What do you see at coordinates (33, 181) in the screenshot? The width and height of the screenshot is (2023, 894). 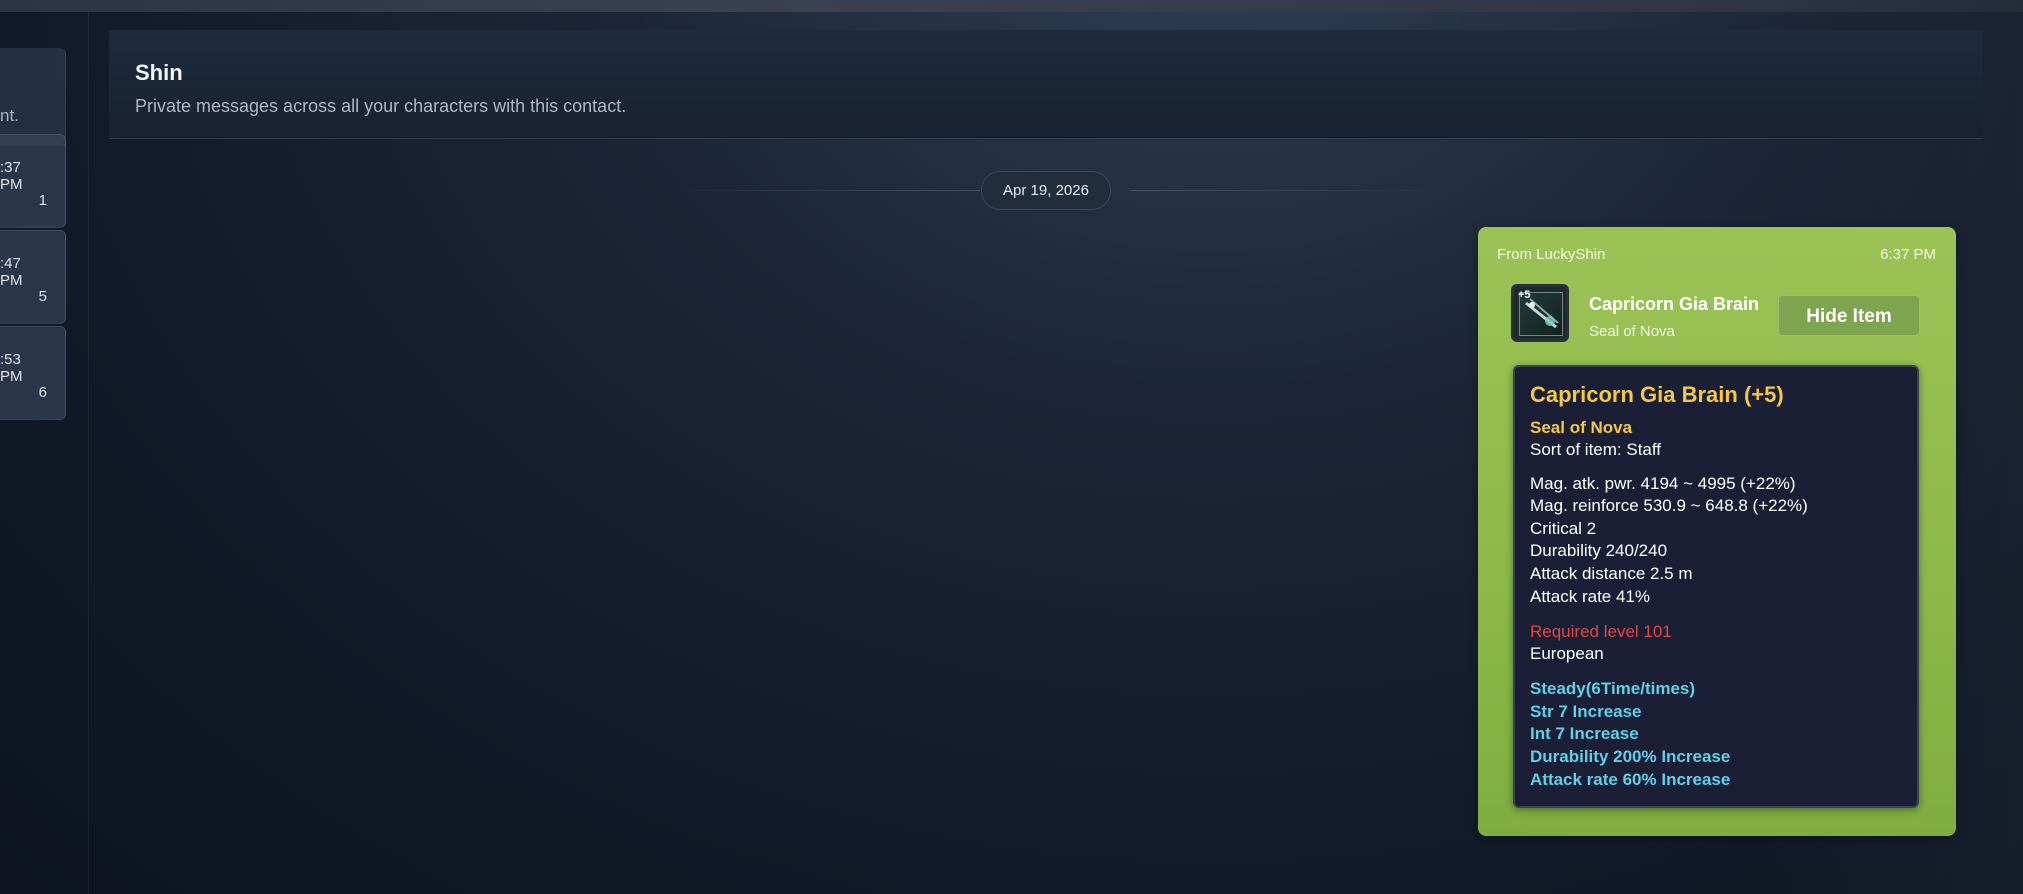 I see `thread-item: :37 PM 1` at bounding box center [33, 181].